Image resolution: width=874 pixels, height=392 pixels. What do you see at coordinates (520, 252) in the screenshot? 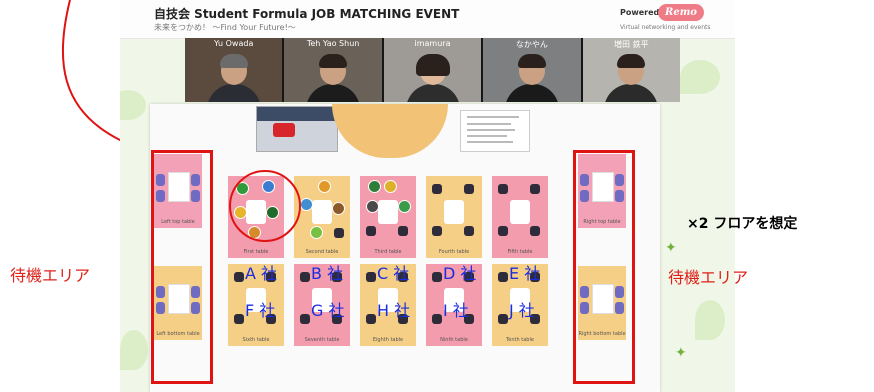
I see `room-label: Fifth table` at bounding box center [520, 252].